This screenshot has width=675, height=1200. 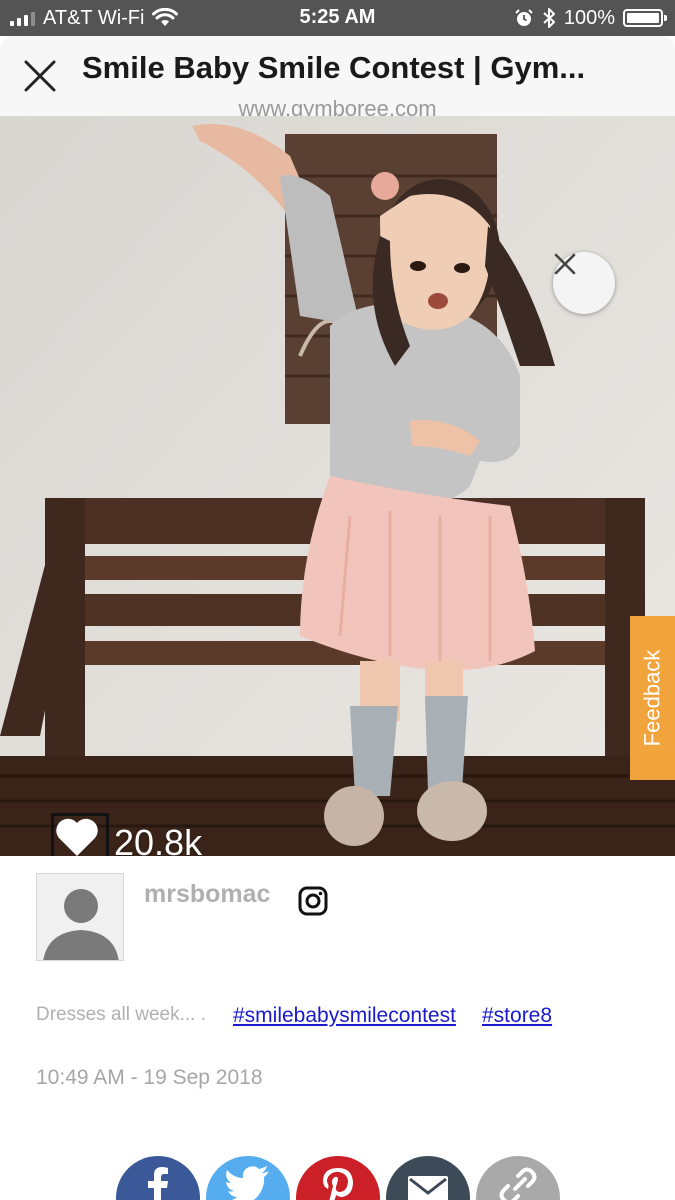 I want to click on status-right: 100%, so click(x=590, y=18).